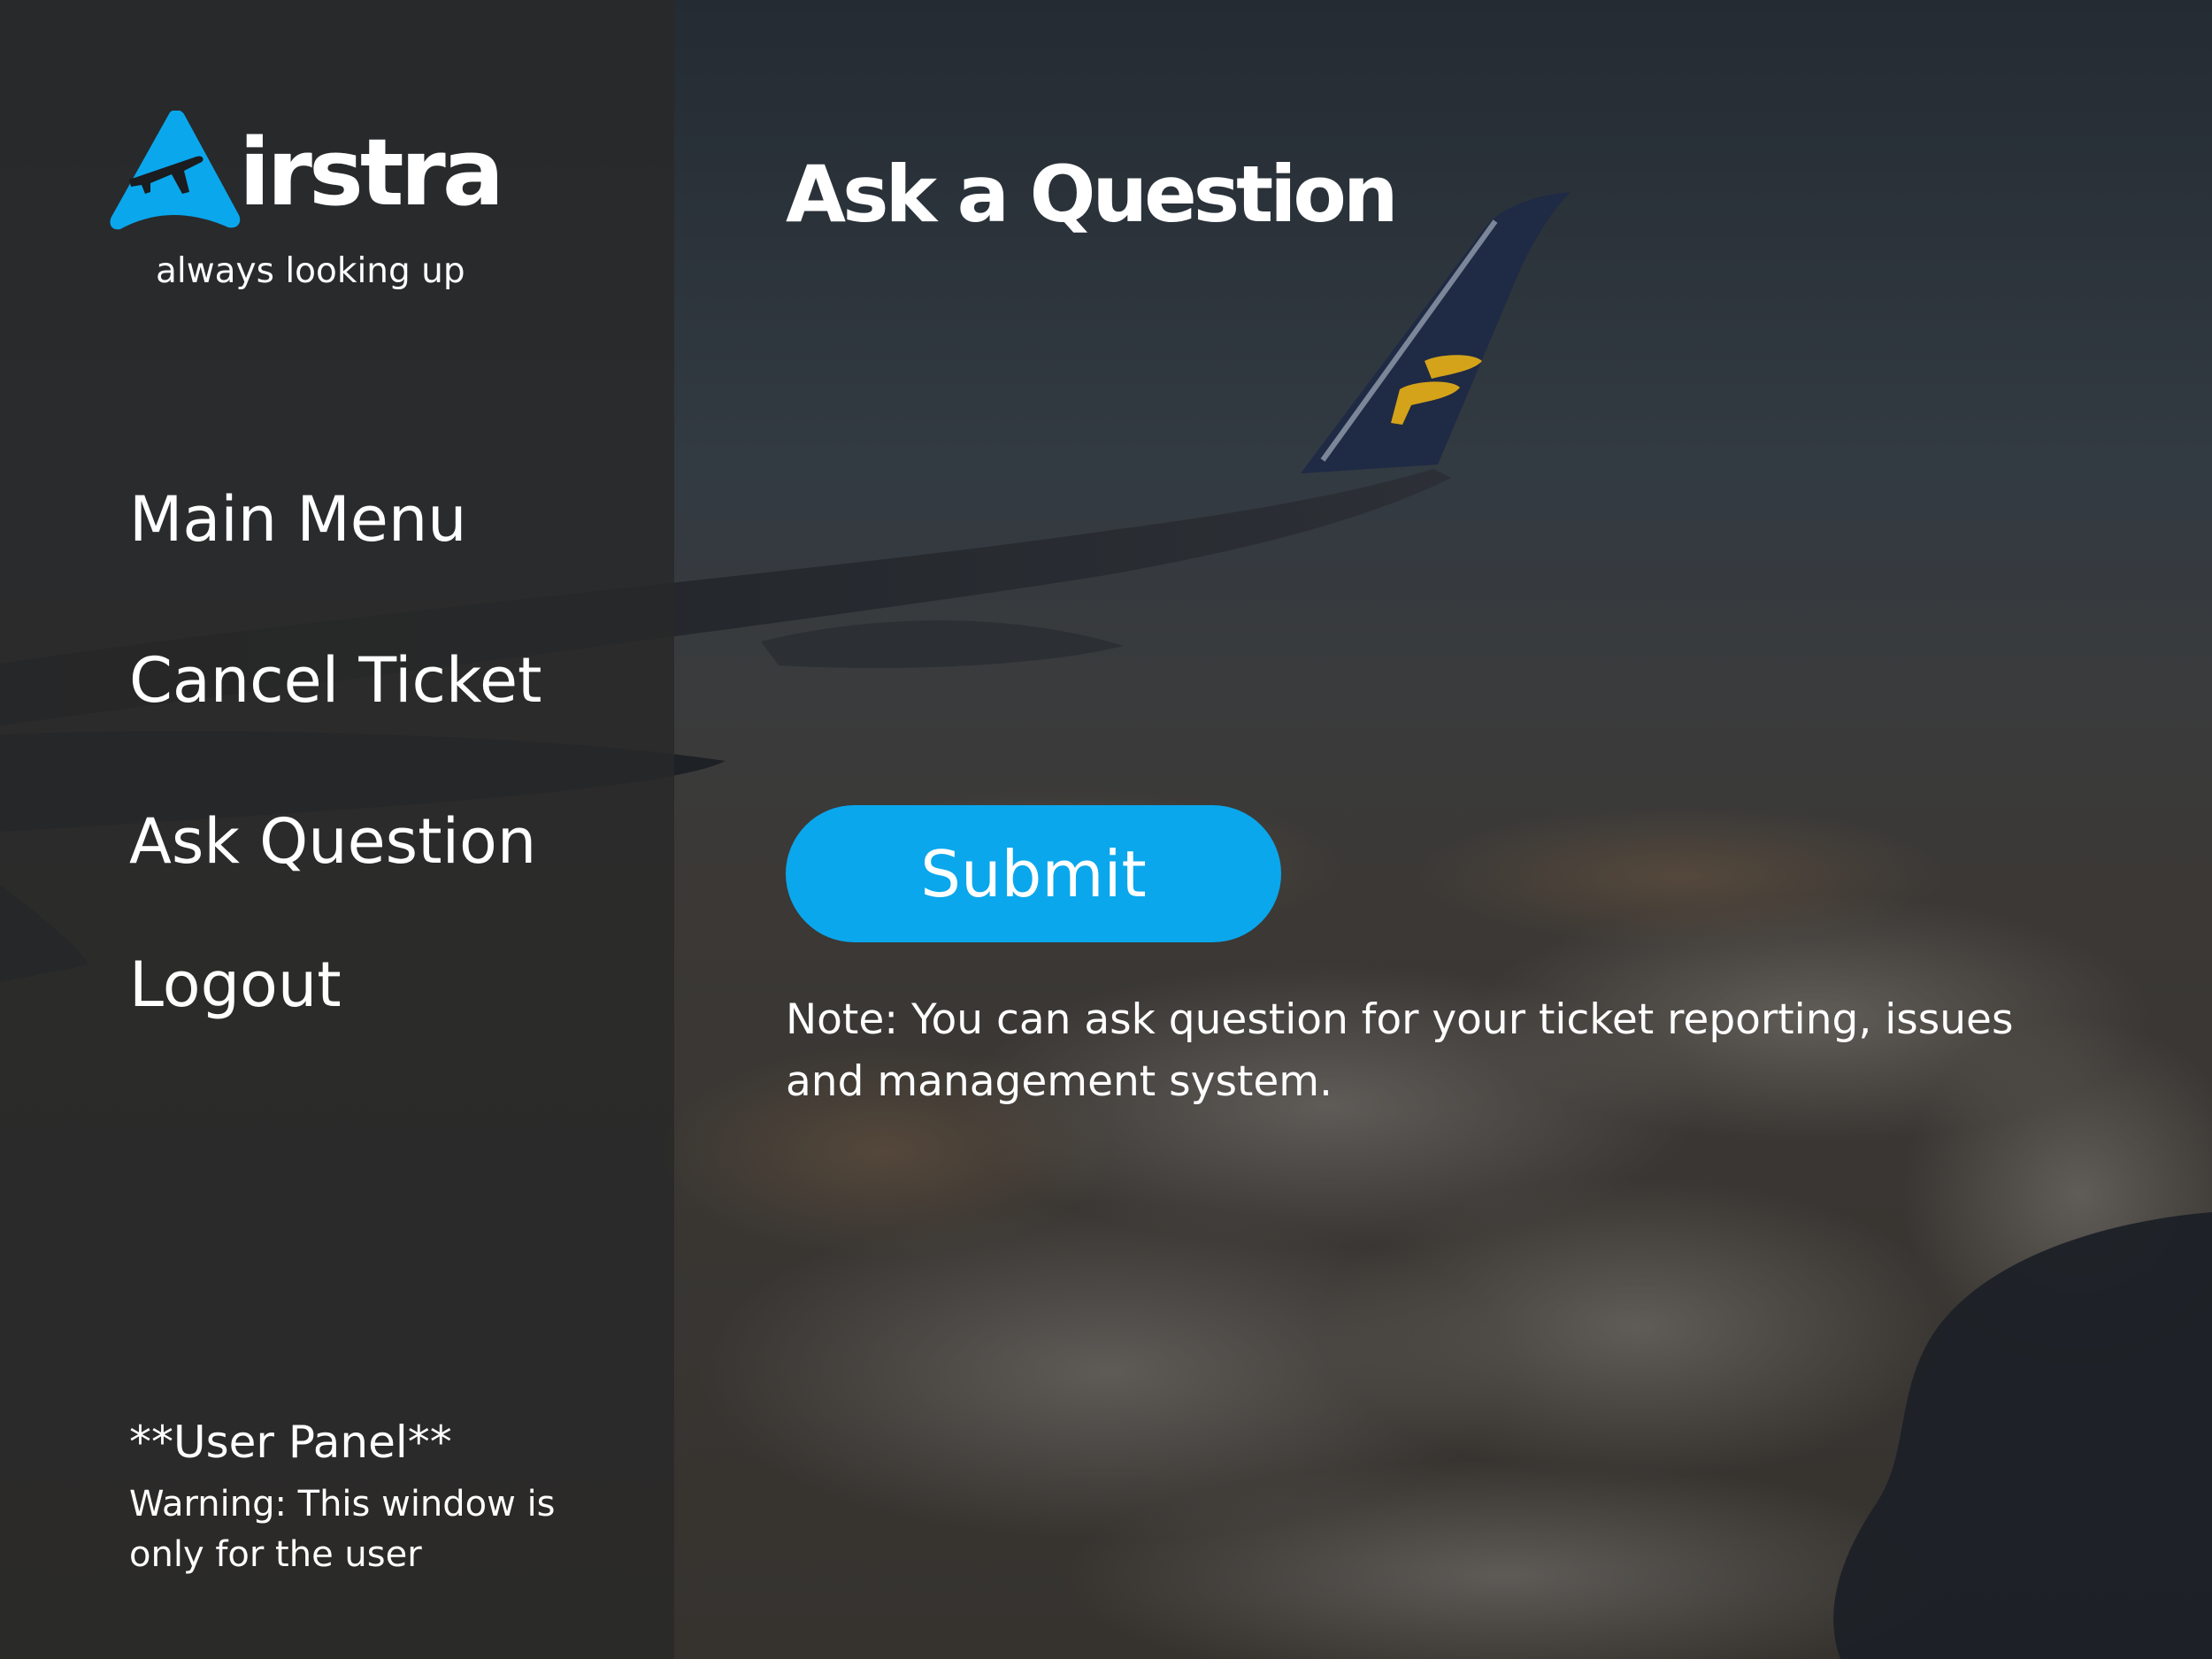 Image resolution: width=2212 pixels, height=1659 pixels. I want to click on brand-logo: A irstra, so click(307, 173).